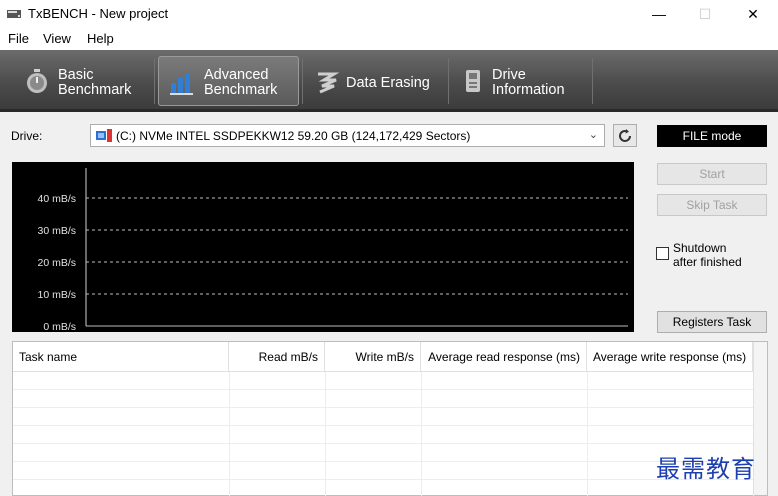 The image size is (778, 496). What do you see at coordinates (706, 469) in the screenshot?
I see `watermark-text: 最需教育` at bounding box center [706, 469].